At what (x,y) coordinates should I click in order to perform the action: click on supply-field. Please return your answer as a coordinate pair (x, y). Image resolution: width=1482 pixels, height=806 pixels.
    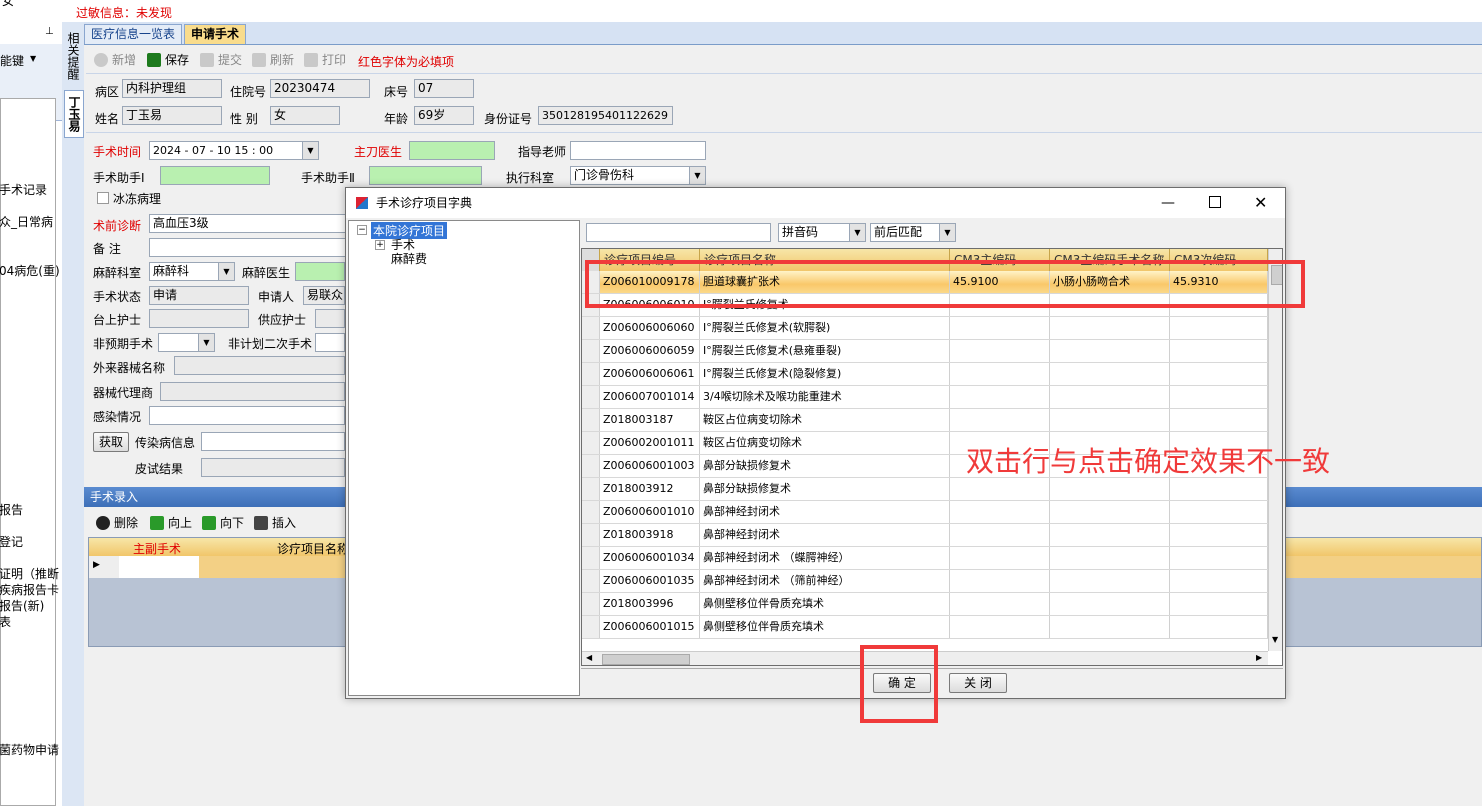
    Looking at the image, I should click on (330, 318).